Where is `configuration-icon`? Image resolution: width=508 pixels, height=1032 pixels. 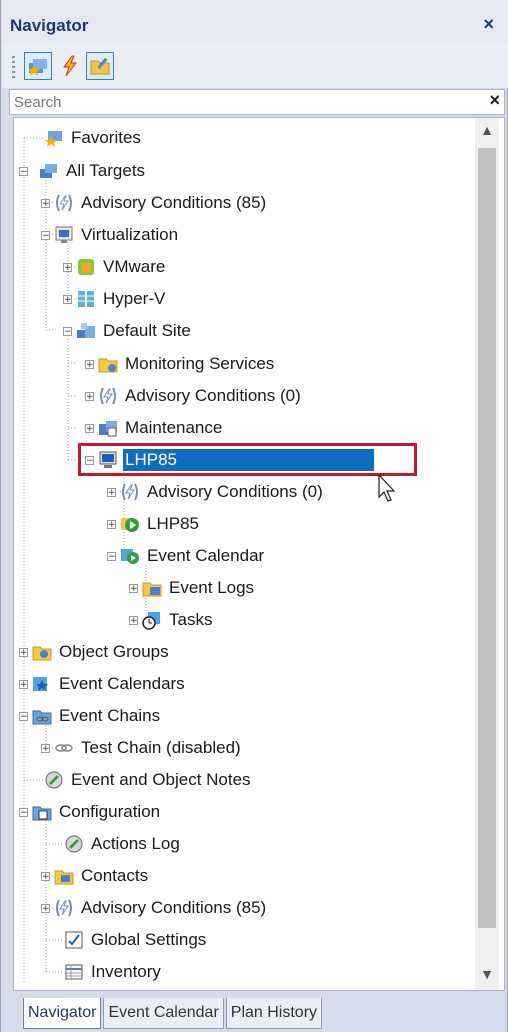 configuration-icon is located at coordinates (42, 812).